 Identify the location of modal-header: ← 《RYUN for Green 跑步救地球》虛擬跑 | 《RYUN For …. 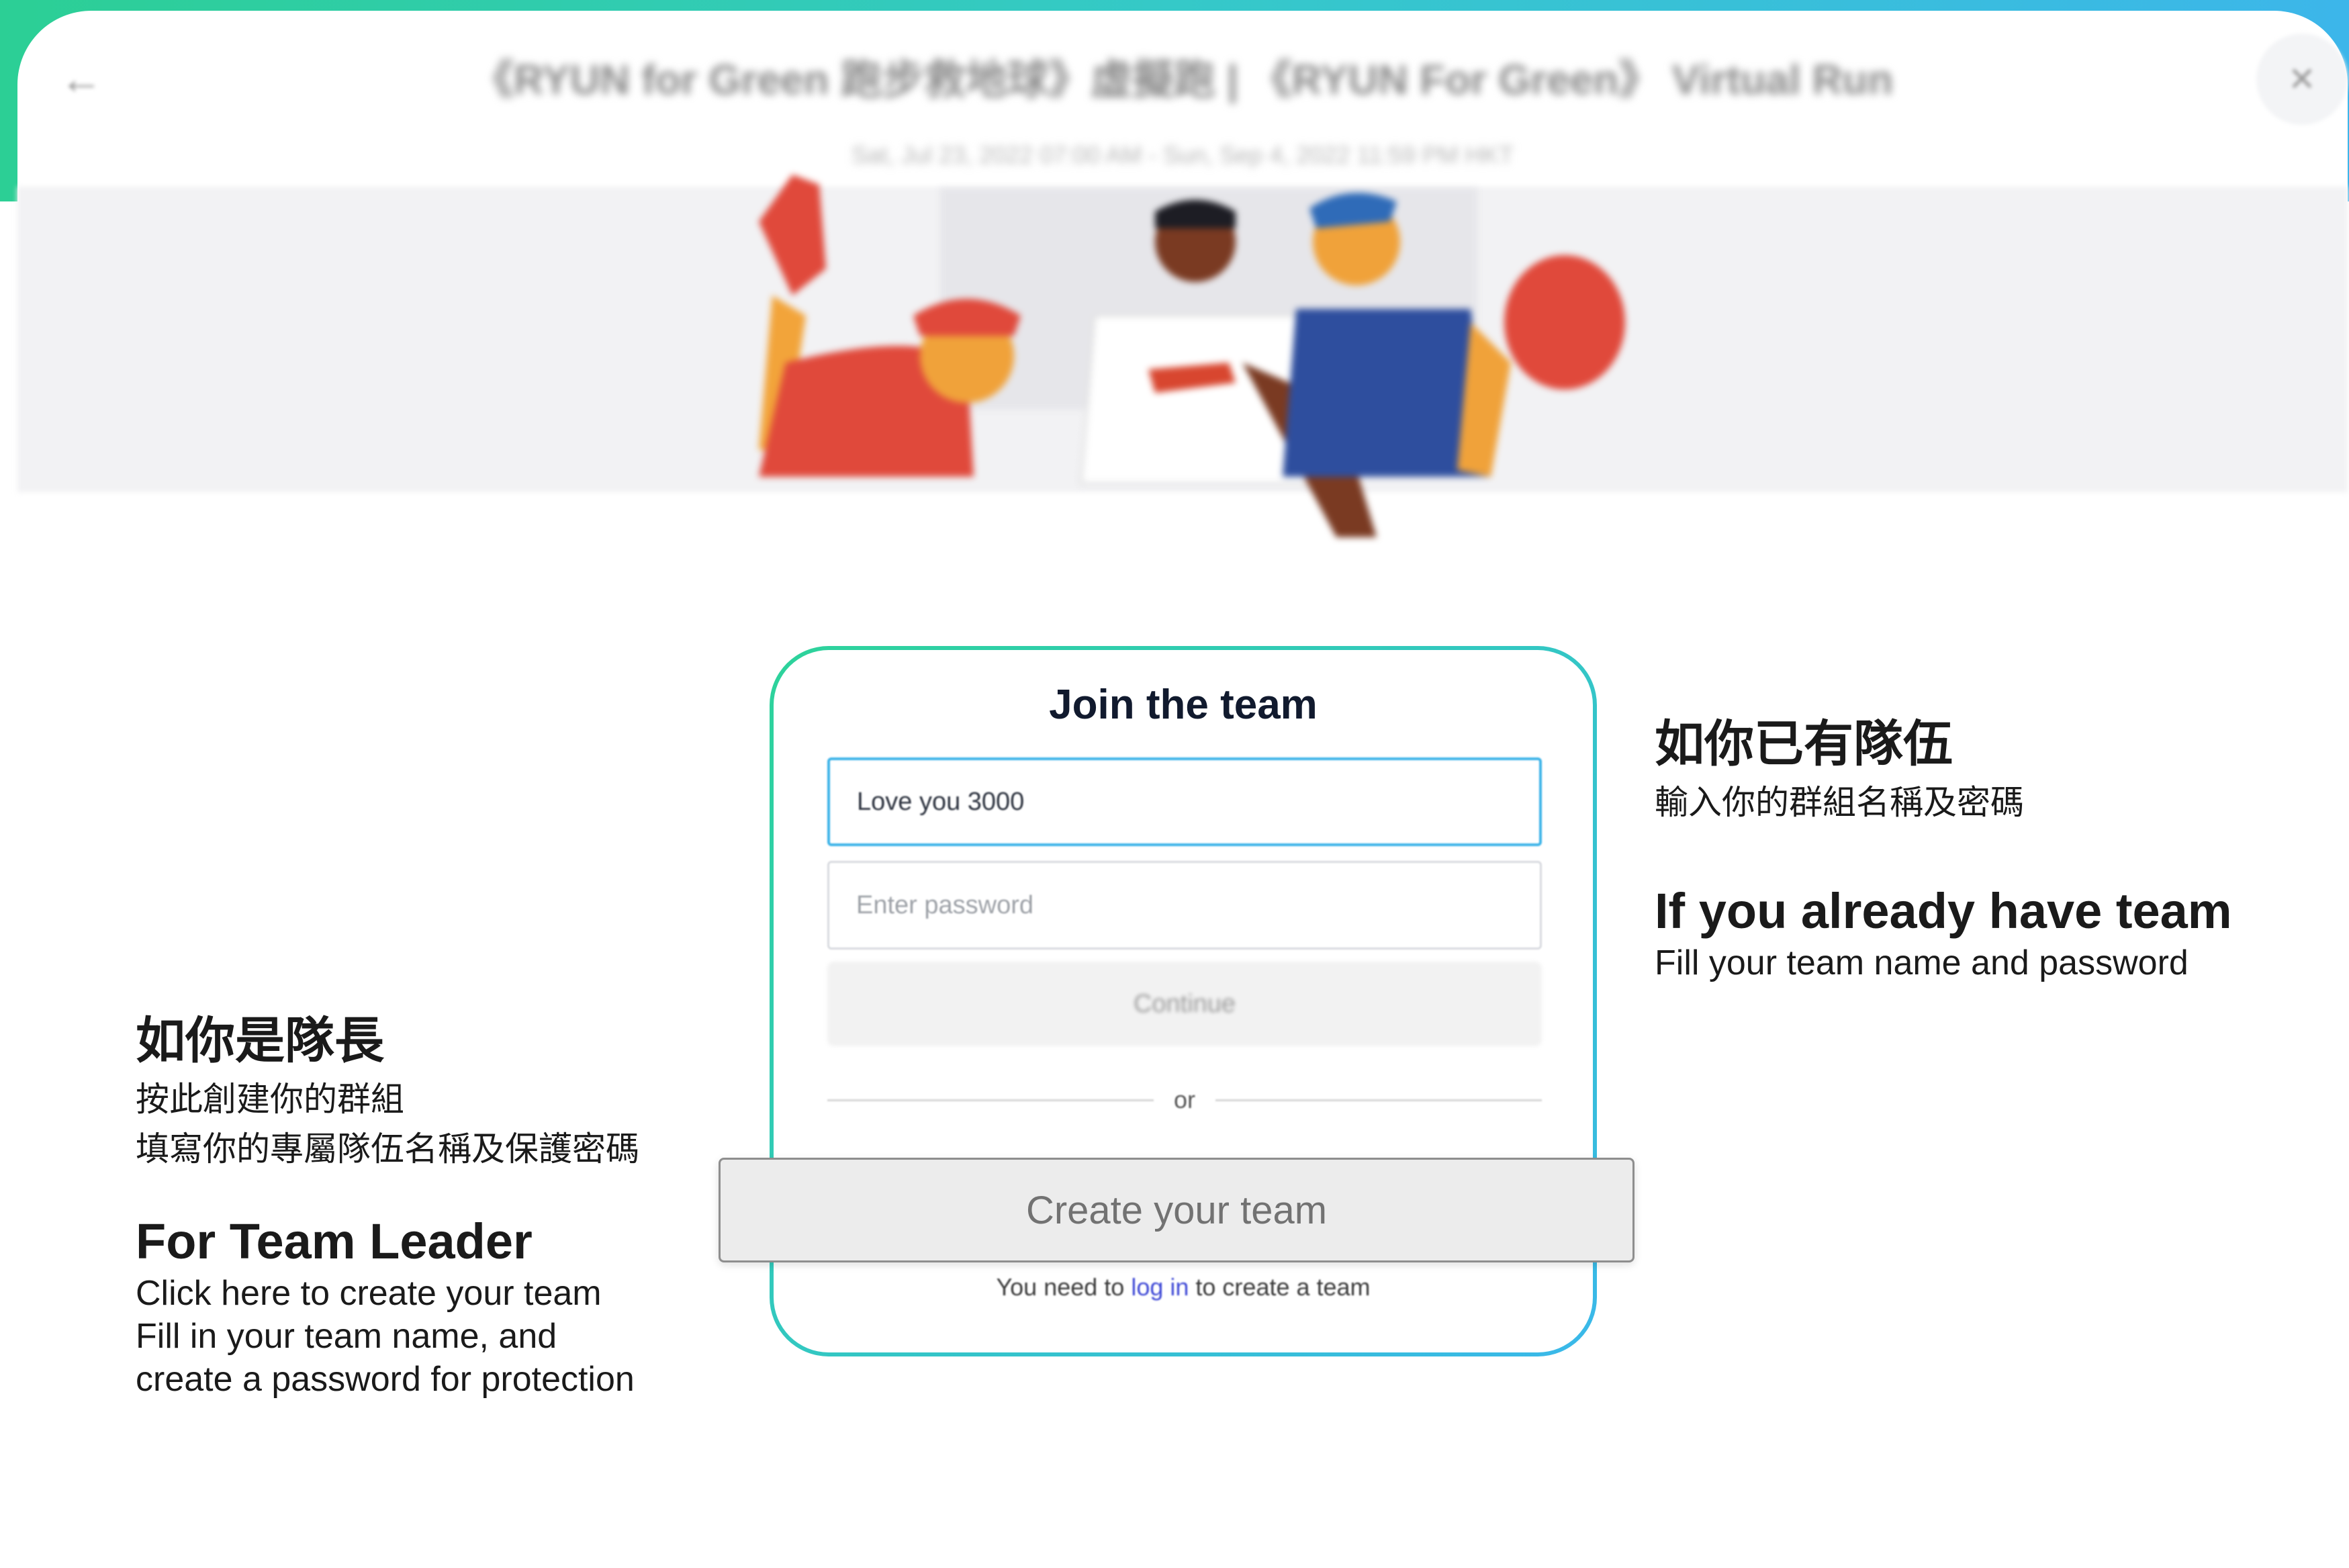
(1182, 99).